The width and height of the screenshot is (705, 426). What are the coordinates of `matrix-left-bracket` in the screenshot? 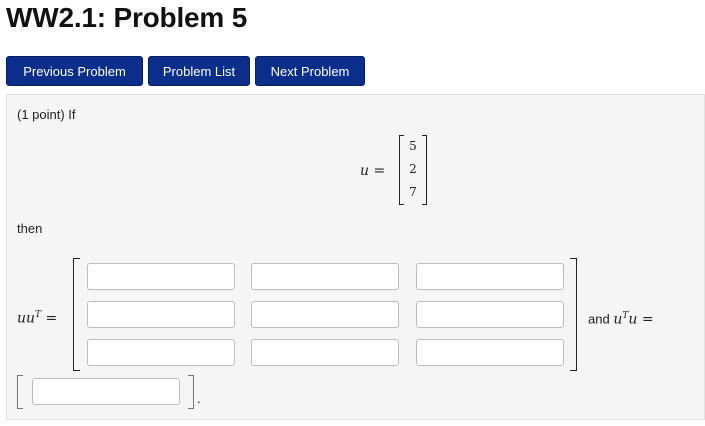 It's located at (76, 314).